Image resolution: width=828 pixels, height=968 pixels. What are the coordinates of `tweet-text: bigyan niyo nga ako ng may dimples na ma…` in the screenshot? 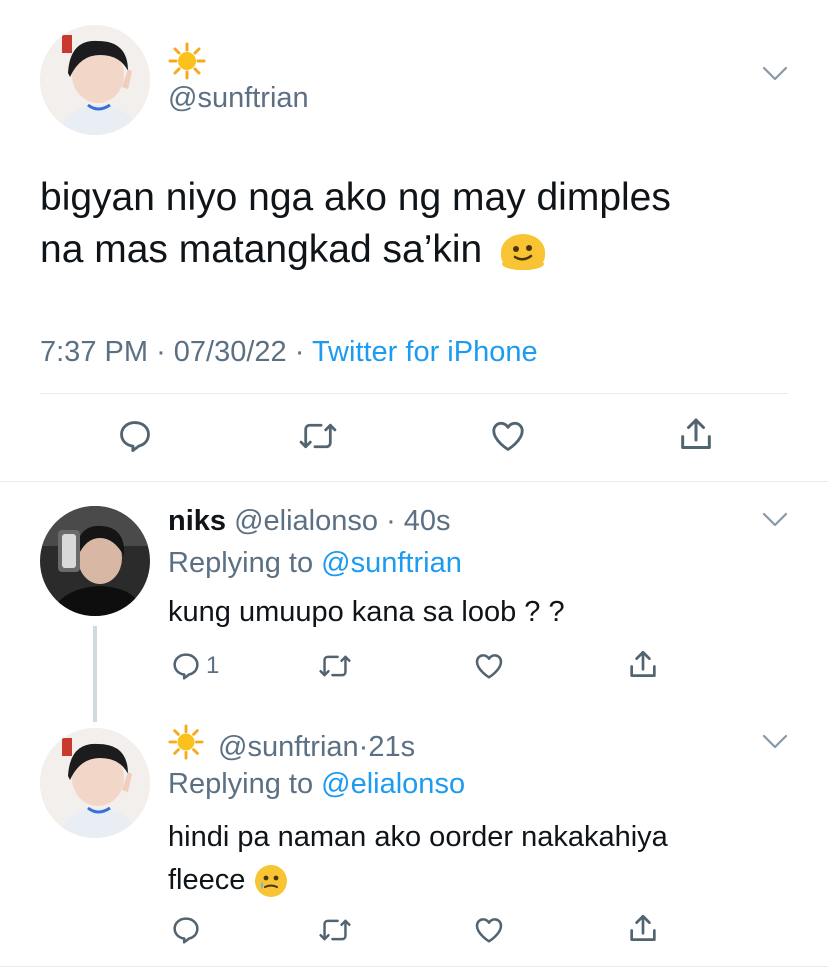 It's located at (420, 224).